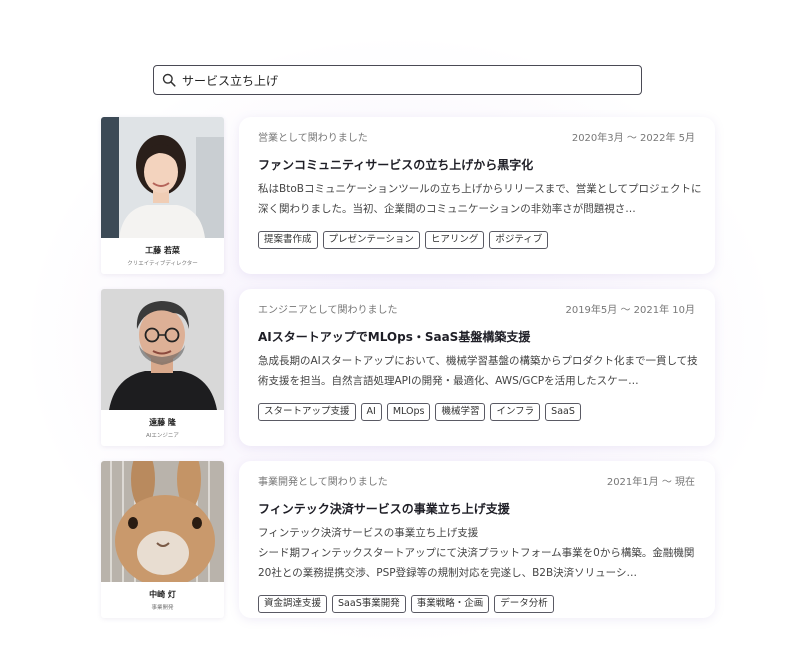  Describe the element at coordinates (384, 508) in the screenshot. I see `project-title: フィンテック決済サービスの事業立ち上げ支援` at that location.